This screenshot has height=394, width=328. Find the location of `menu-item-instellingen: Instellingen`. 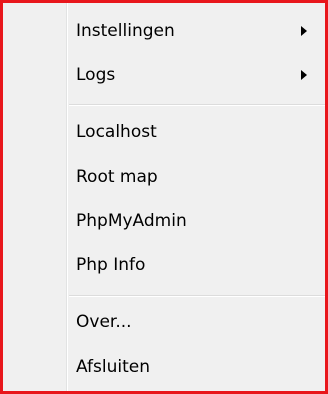

menu-item-instellingen: Instellingen is located at coordinates (164, 31).